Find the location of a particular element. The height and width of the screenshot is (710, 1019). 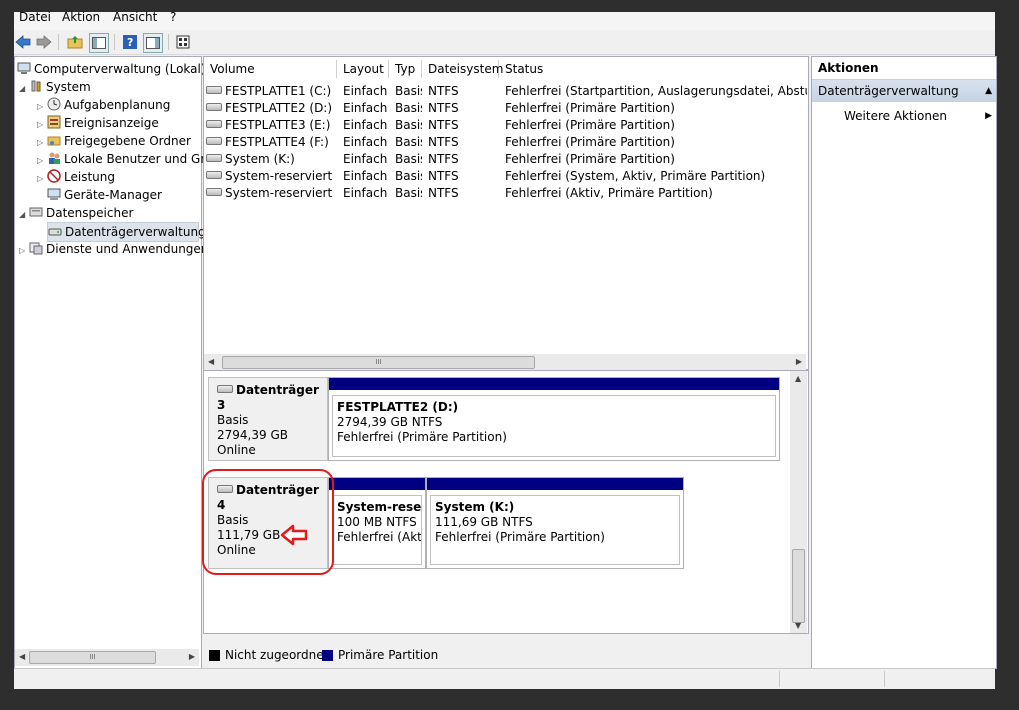

shared-folder-icon is located at coordinates (54, 140).